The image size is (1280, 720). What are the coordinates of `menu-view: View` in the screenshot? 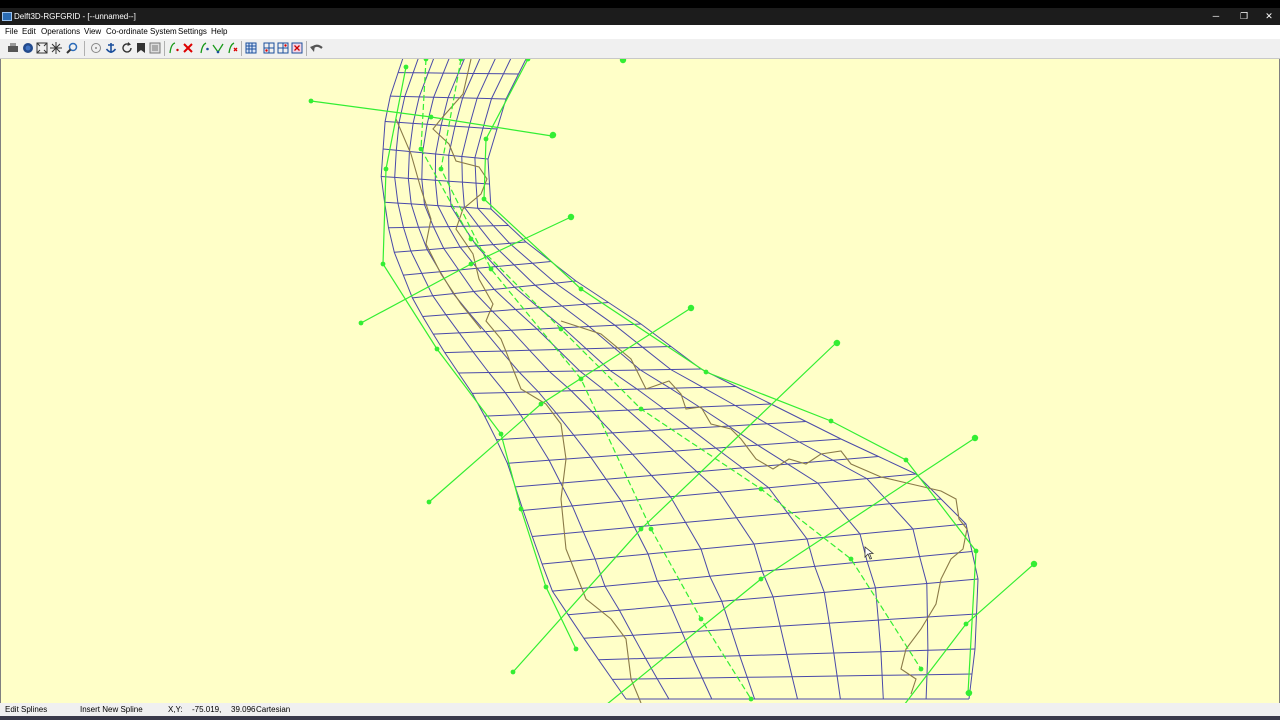 It's located at (92, 31).